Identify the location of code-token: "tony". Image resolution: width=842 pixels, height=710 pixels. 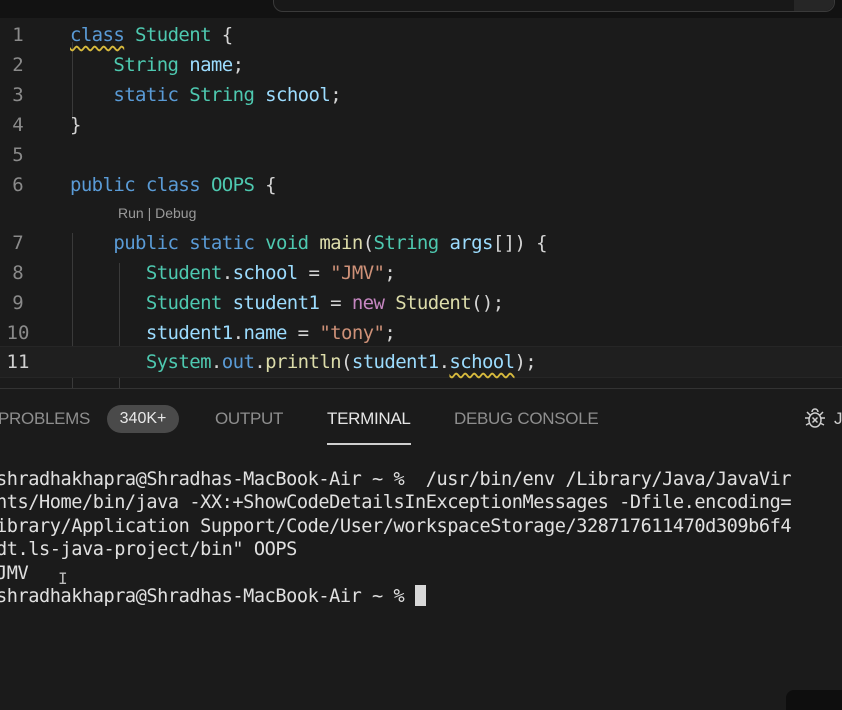
(352, 333).